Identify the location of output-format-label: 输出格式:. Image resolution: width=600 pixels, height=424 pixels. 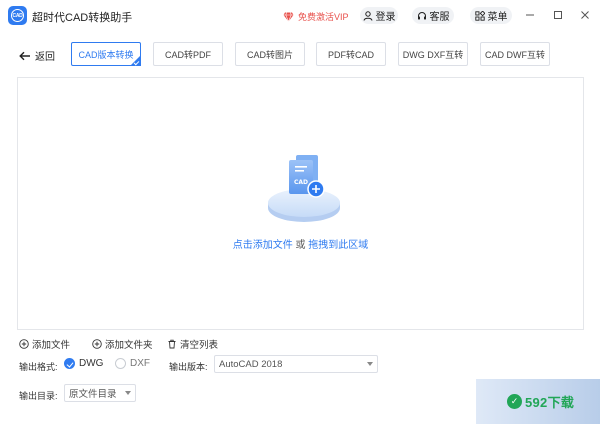
(38, 367).